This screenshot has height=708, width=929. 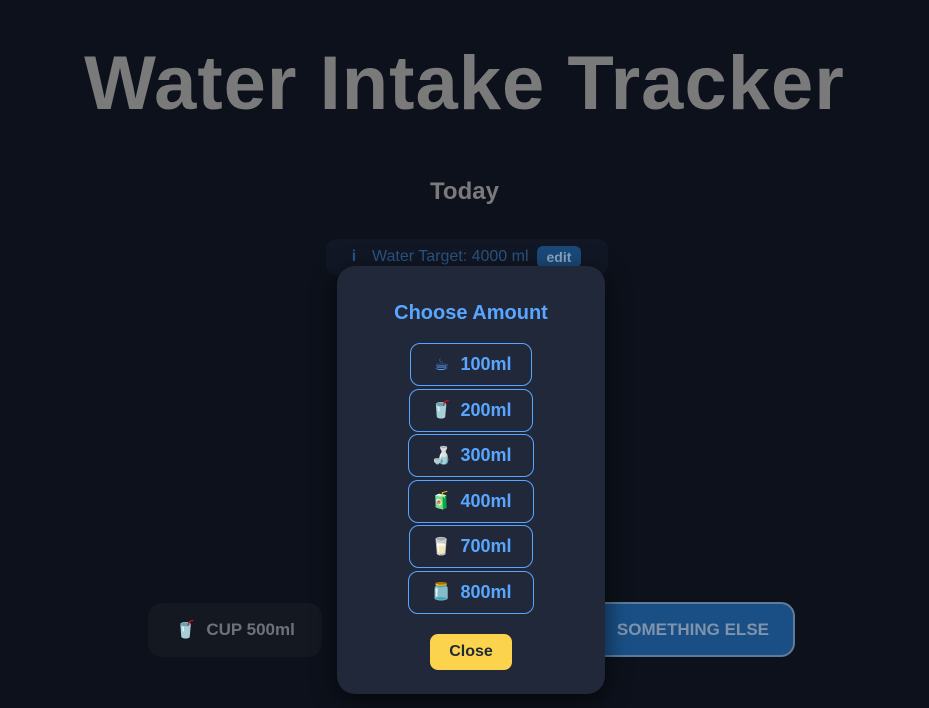 What do you see at coordinates (471, 313) in the screenshot?
I see `modal-title: Choose Amount` at bounding box center [471, 313].